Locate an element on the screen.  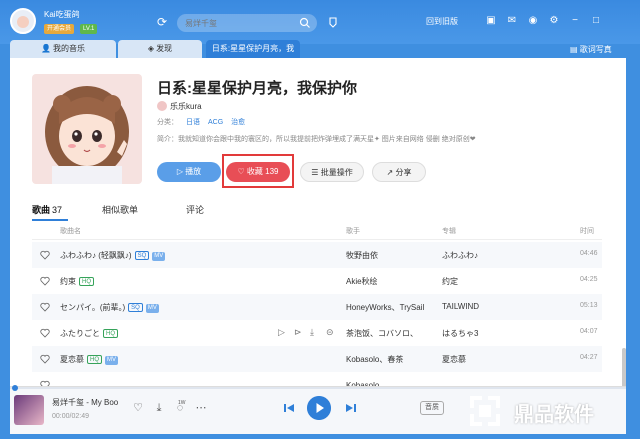
vip-badge: 开通会员 is located at coordinates (59, 29).